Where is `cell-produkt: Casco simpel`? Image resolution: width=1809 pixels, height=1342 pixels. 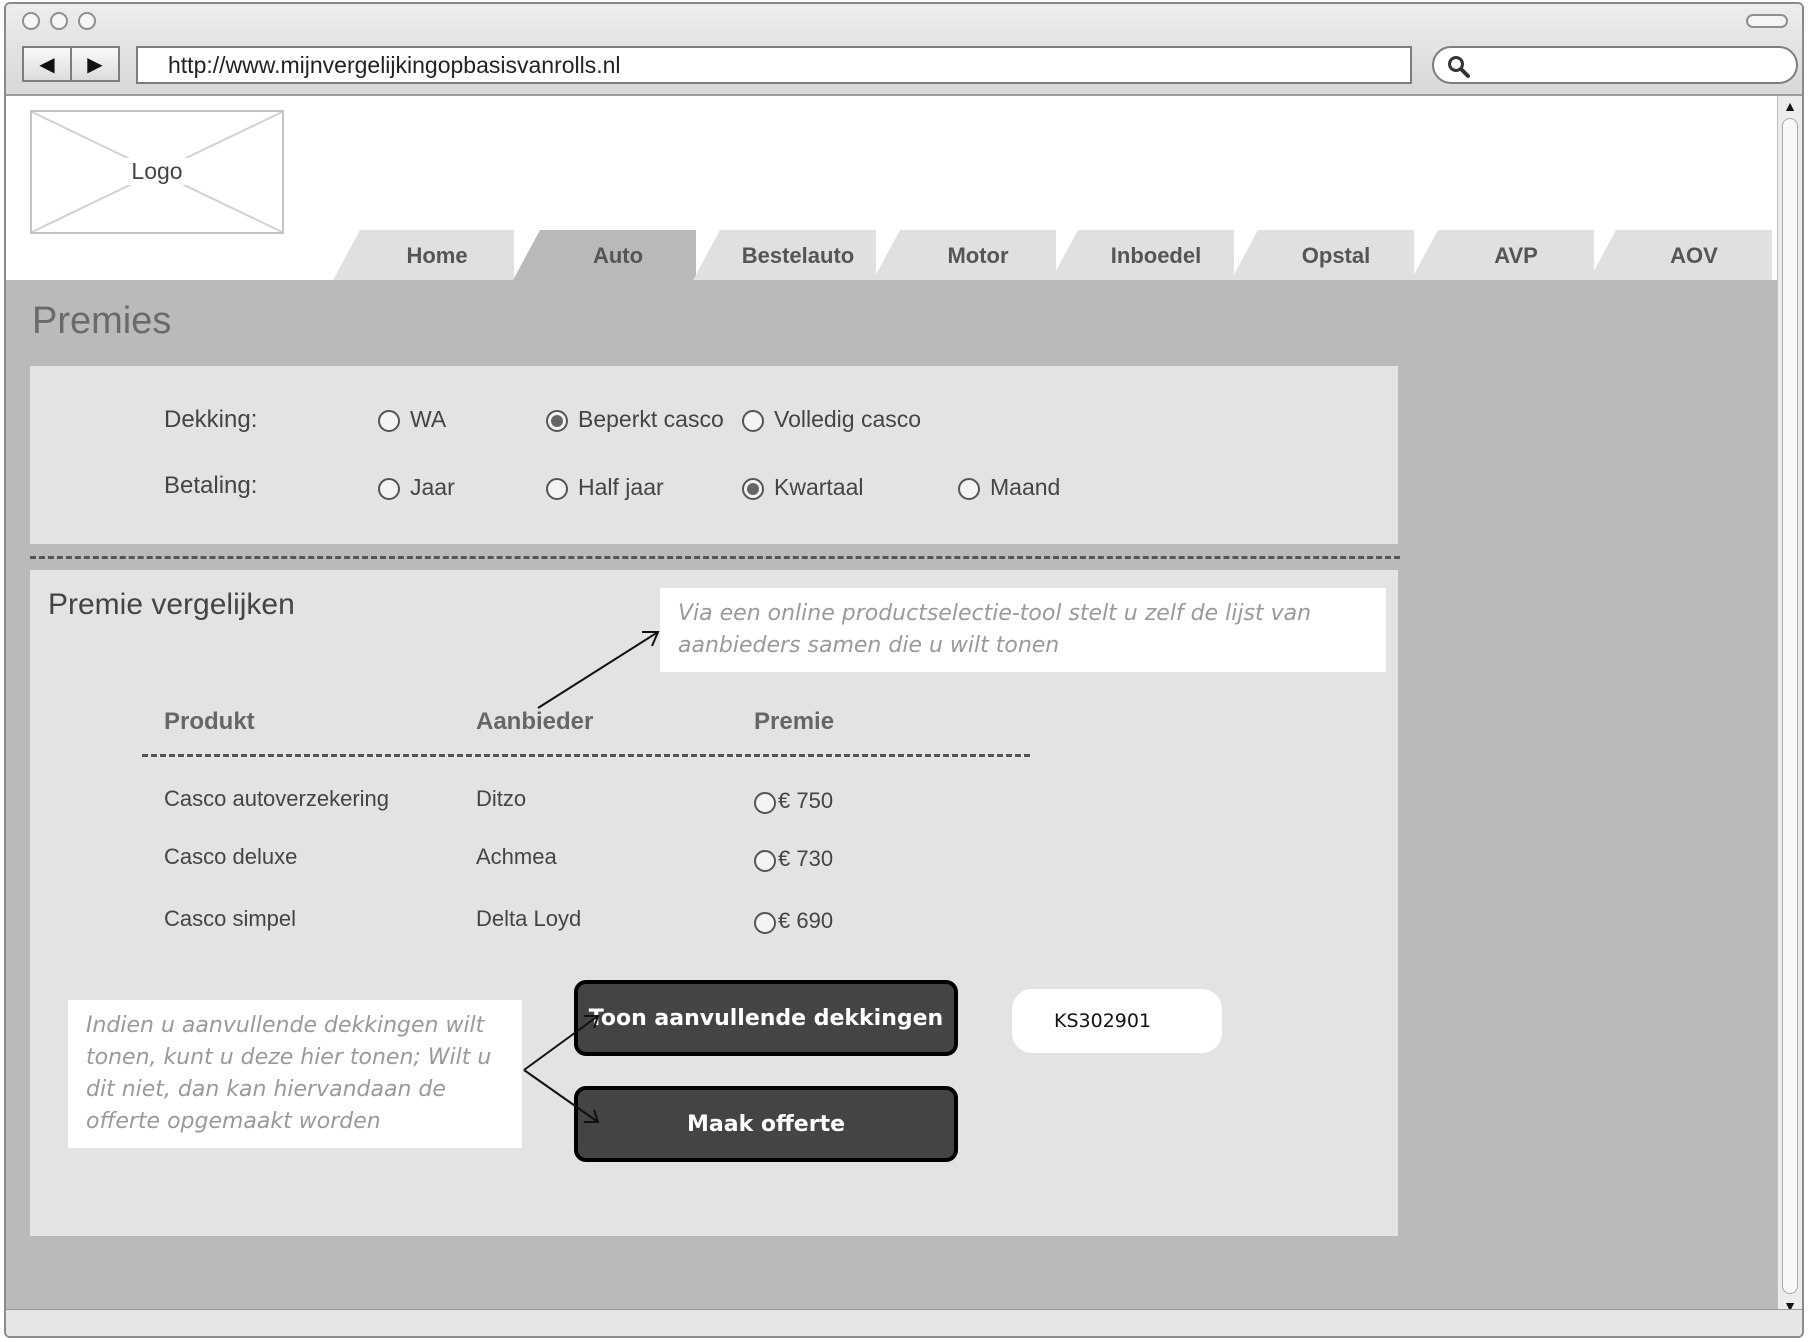
cell-produkt: Casco simpel is located at coordinates (230, 918).